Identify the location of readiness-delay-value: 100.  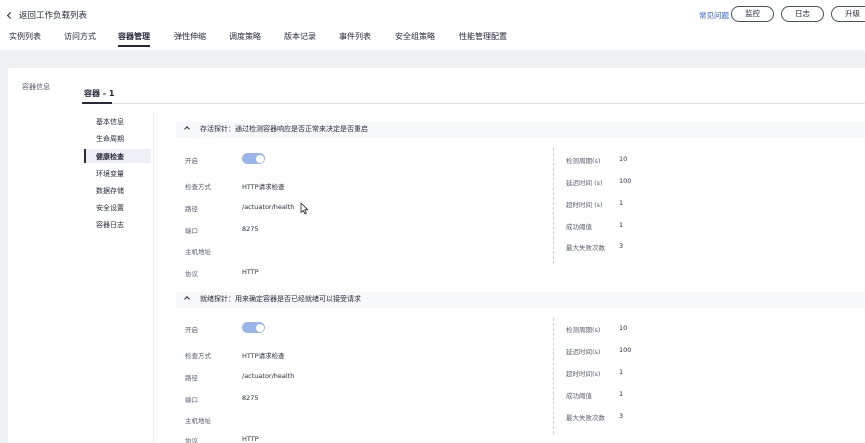
(625, 350).